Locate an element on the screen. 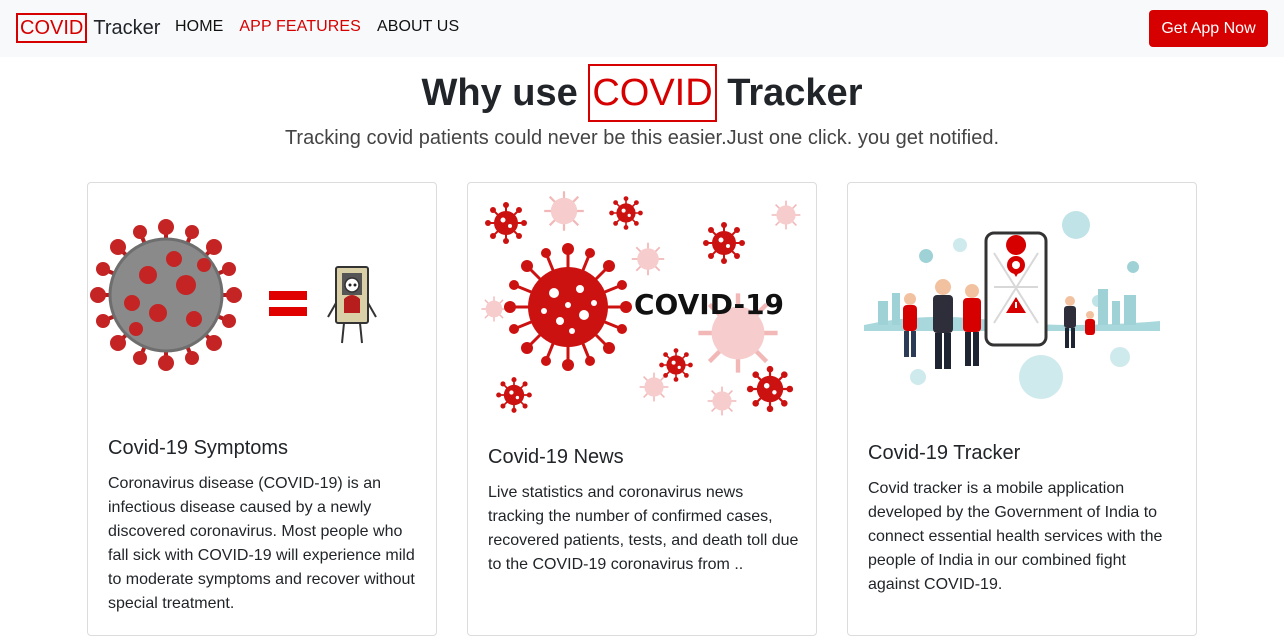  brand-text: Tracker is located at coordinates (127, 27).